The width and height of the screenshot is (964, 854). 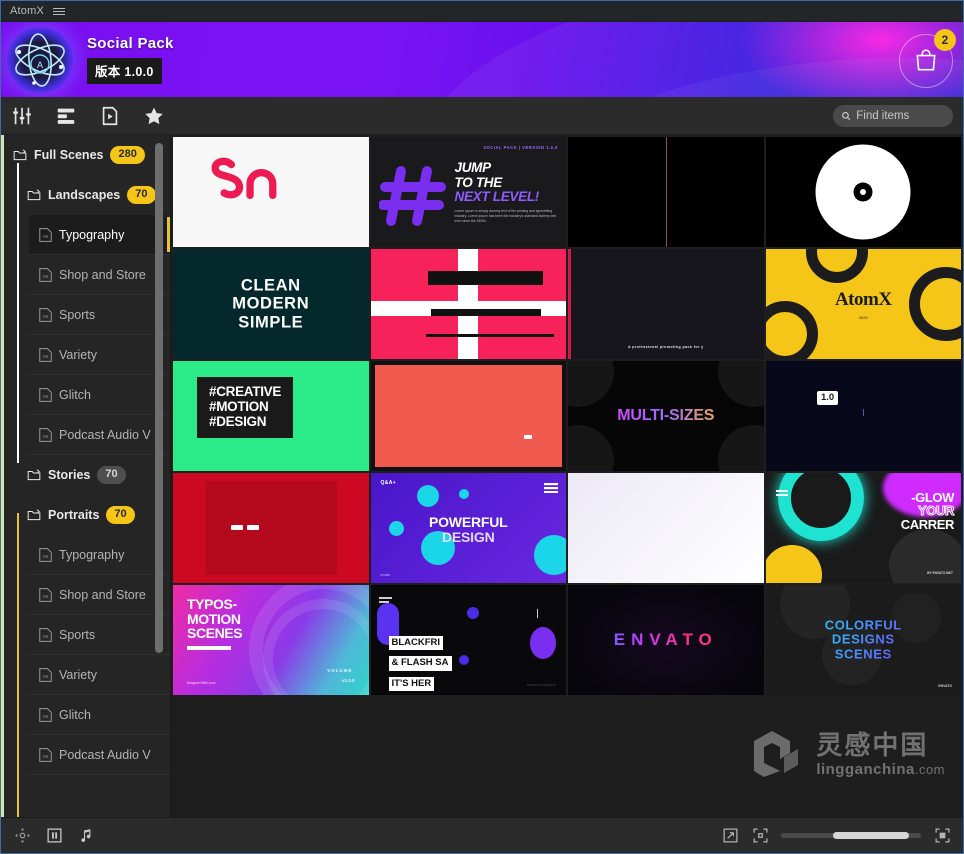 I want to click on sidebar-scrollbar-thumb, so click(x=159, y=398).